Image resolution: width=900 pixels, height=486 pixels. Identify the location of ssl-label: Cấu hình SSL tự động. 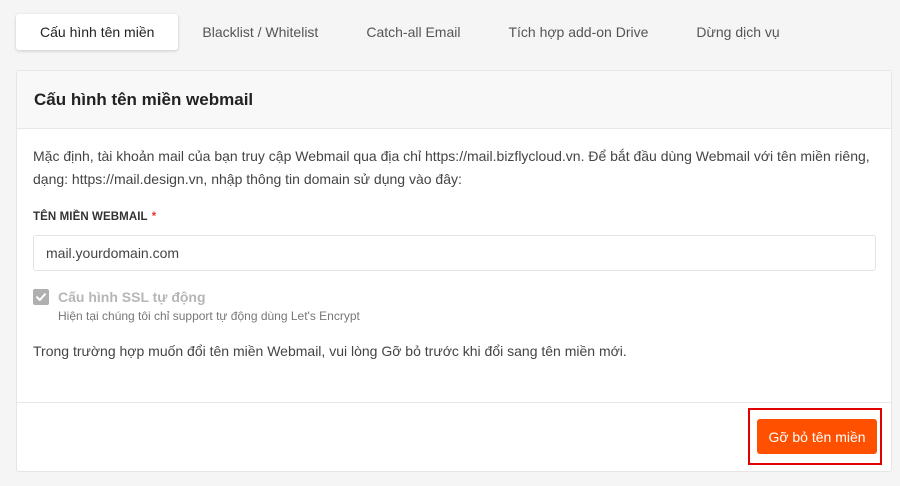
(132, 297).